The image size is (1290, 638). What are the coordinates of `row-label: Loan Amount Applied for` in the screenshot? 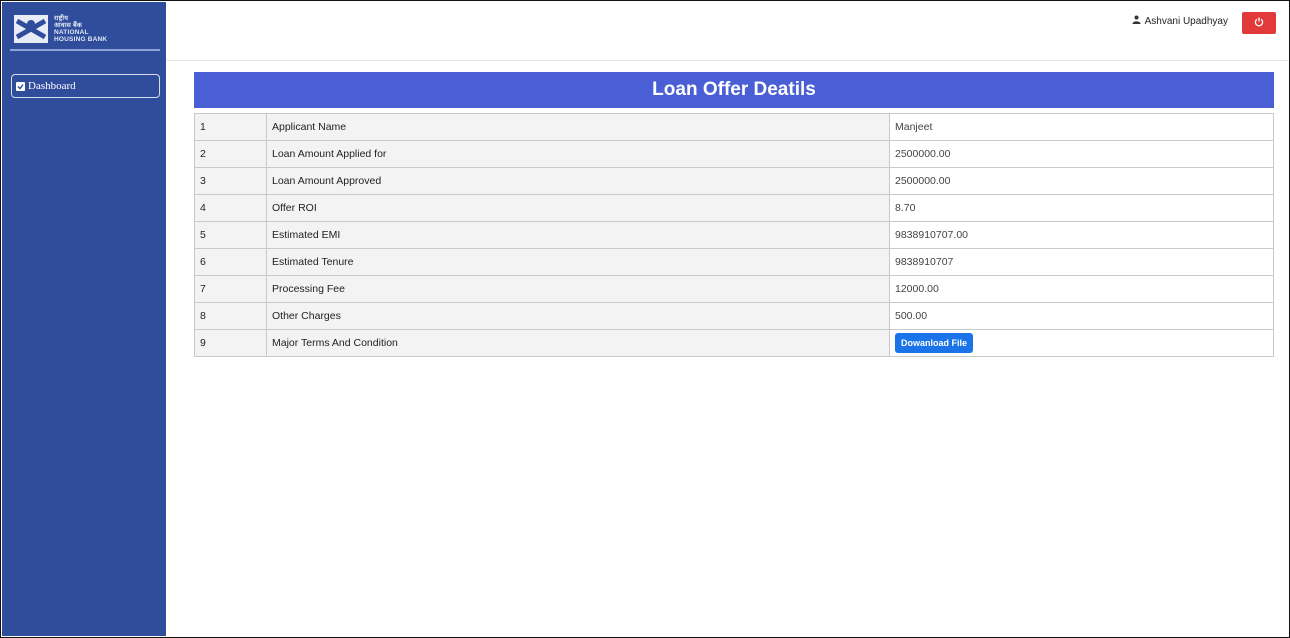 It's located at (578, 154).